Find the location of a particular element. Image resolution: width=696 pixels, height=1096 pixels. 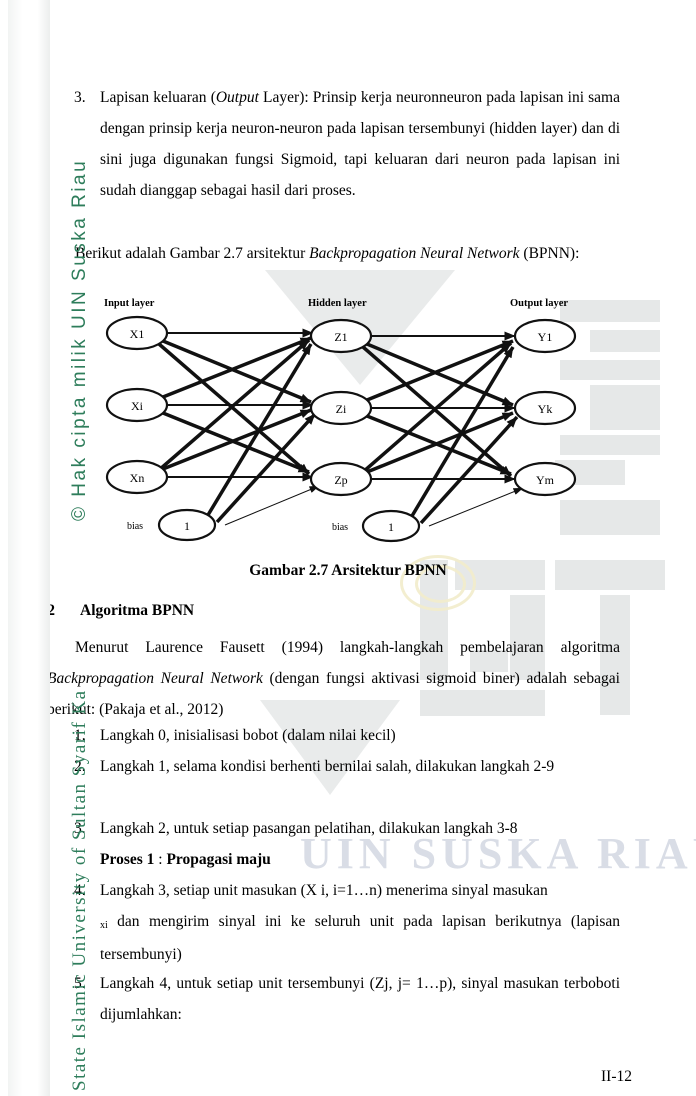

item3-pre: Lapisan keluaran ( is located at coordinates (158, 97).